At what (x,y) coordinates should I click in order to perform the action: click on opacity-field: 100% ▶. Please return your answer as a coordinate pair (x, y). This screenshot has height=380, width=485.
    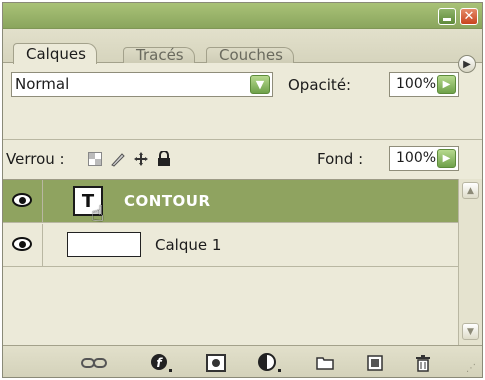
    Looking at the image, I should click on (424, 84).